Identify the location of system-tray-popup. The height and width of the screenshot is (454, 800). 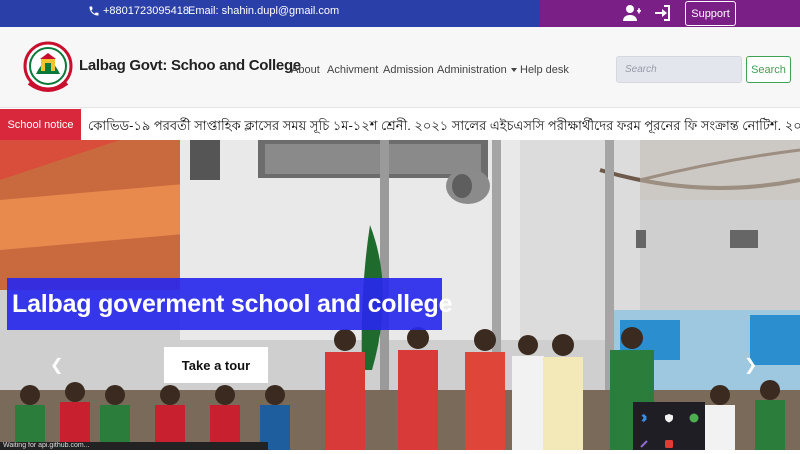
(669, 426).